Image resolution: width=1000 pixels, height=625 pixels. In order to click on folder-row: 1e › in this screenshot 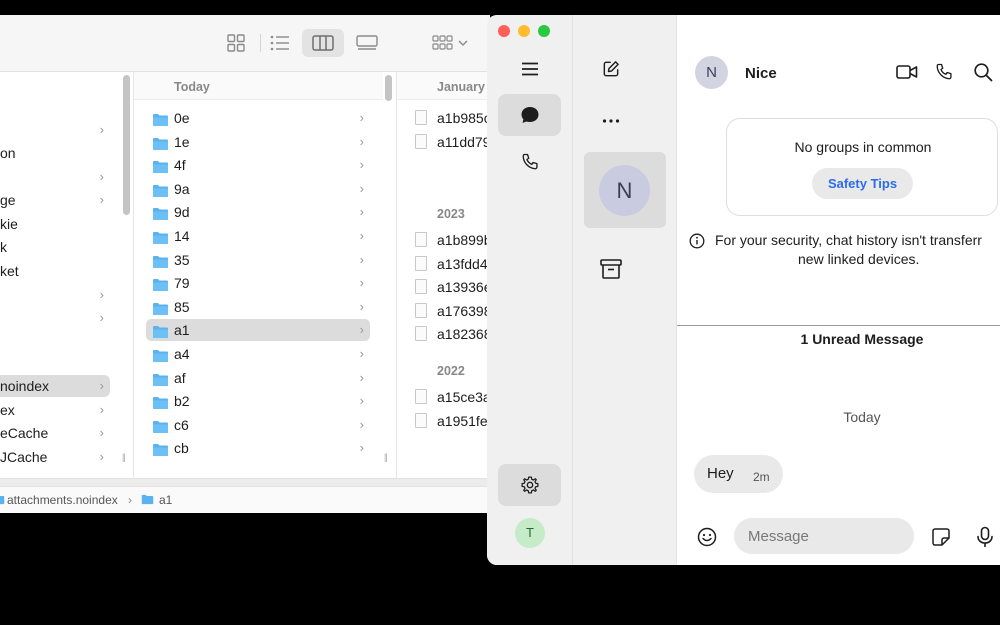, I will do `click(258, 142)`.